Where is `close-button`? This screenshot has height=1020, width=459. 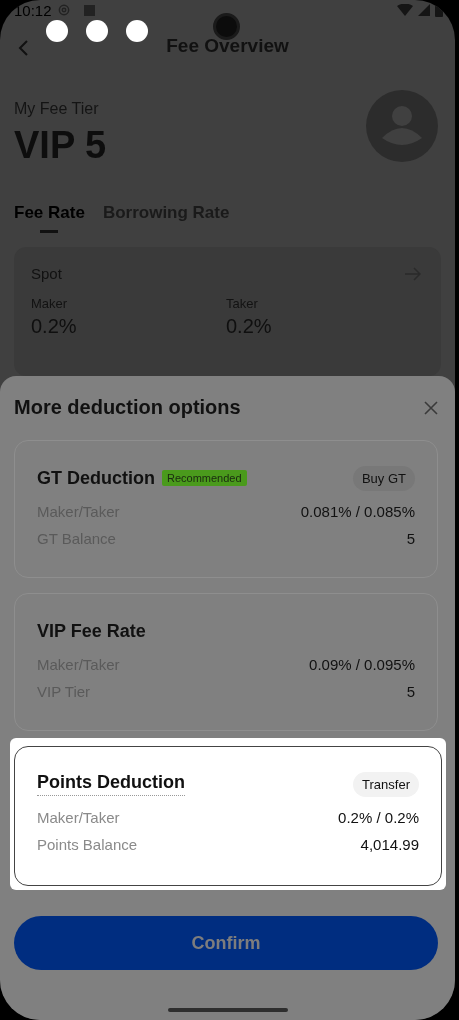
close-button is located at coordinates (431, 407).